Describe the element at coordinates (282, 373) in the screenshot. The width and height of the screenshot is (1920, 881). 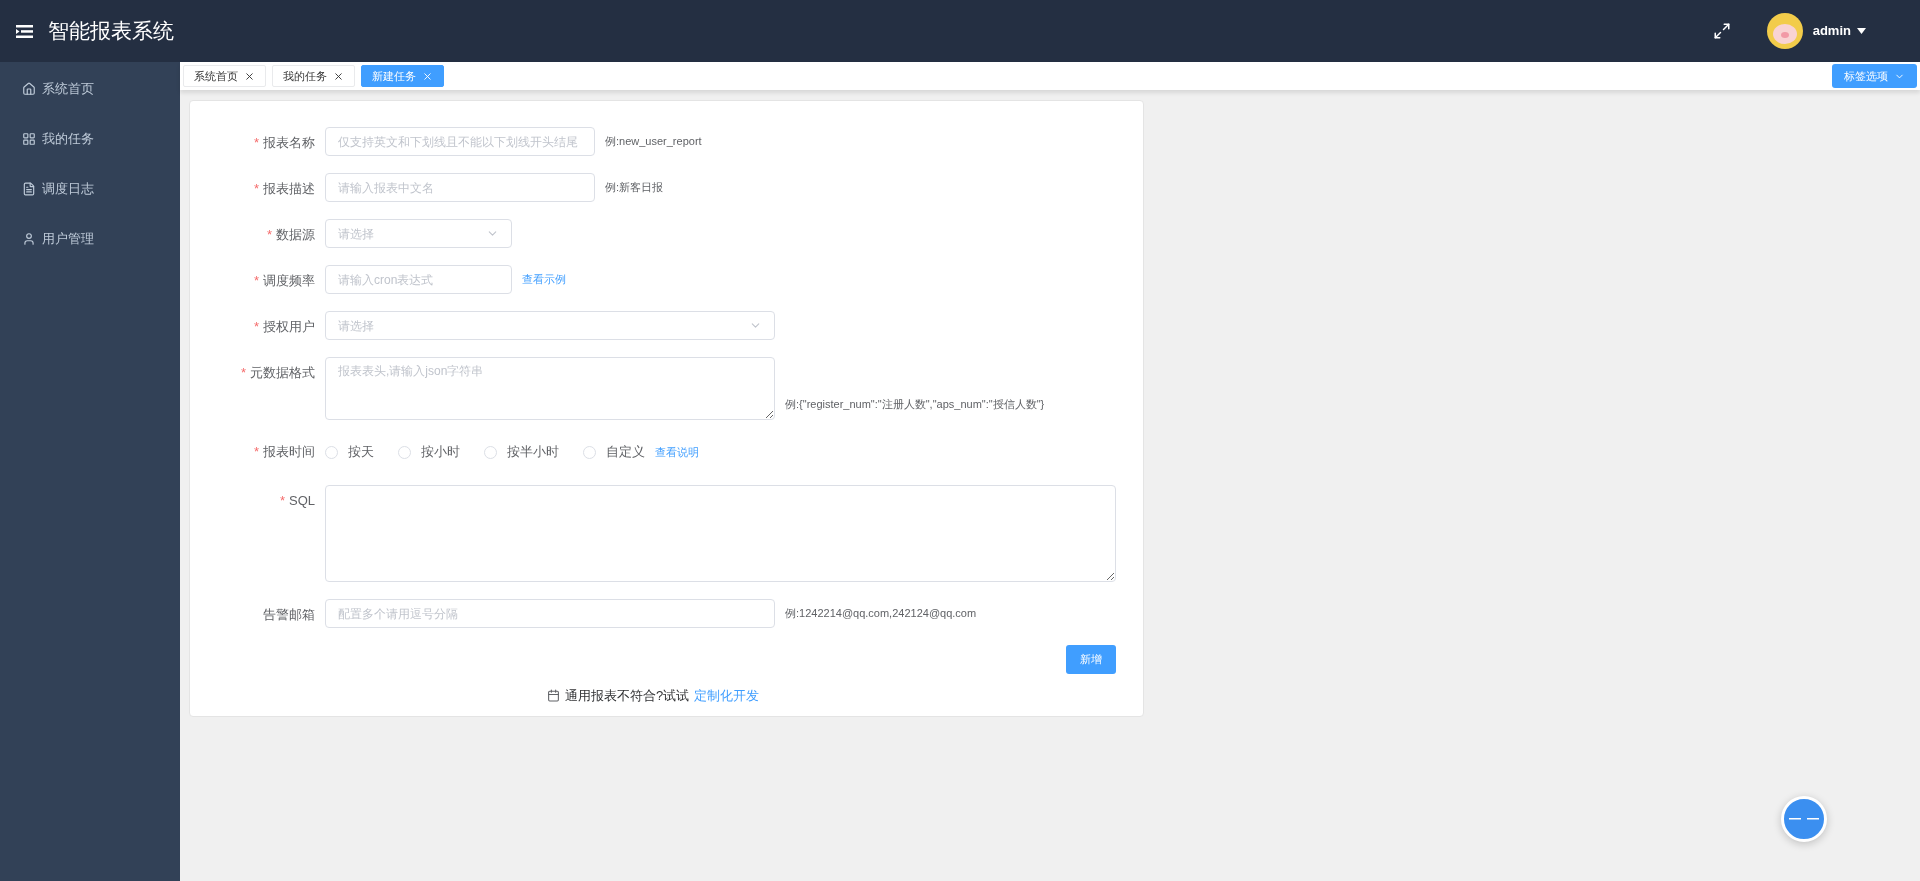
I see `field-label: 元数据格式` at that location.